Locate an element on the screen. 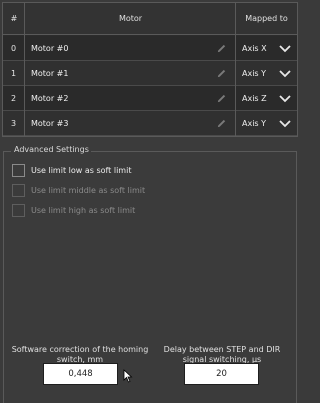 This screenshot has height=403, width=320. soft-limit-high-label: Use limit high as soft limit is located at coordinates (83, 210).